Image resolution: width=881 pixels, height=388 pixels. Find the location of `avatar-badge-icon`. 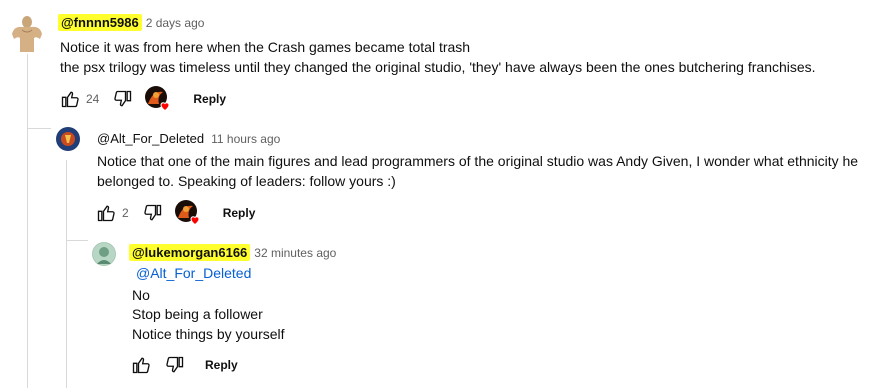

avatar-badge-icon is located at coordinates (68, 139).